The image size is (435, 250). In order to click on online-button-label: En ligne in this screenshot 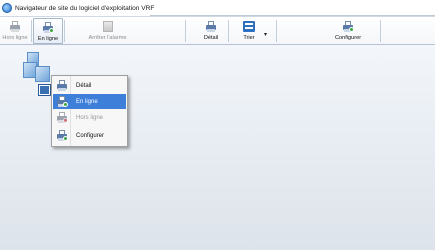, I will do `click(48, 39)`.